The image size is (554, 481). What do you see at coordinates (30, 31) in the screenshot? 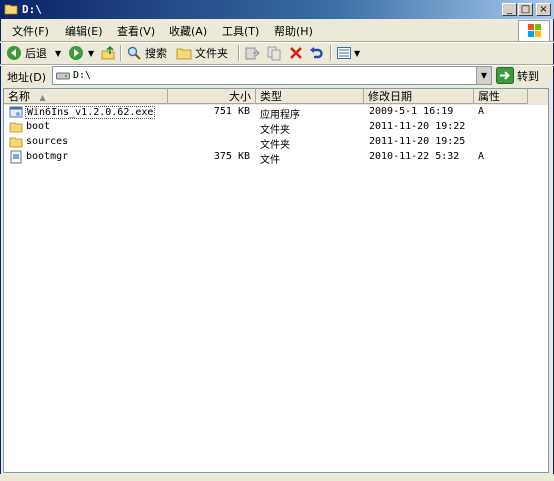
I see `menu-file: 文件(F)` at bounding box center [30, 31].